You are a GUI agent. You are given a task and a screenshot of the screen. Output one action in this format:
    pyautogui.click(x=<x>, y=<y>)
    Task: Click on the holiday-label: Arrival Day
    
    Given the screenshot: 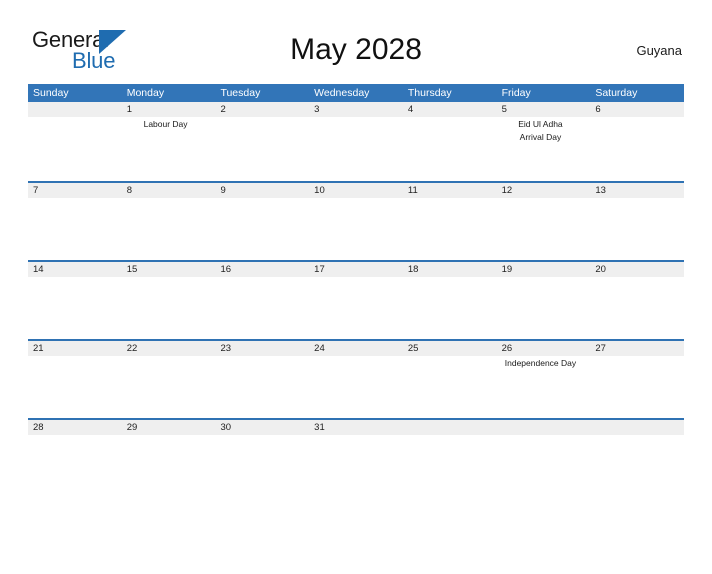 What is the action you would take?
    pyautogui.click(x=540, y=136)
    